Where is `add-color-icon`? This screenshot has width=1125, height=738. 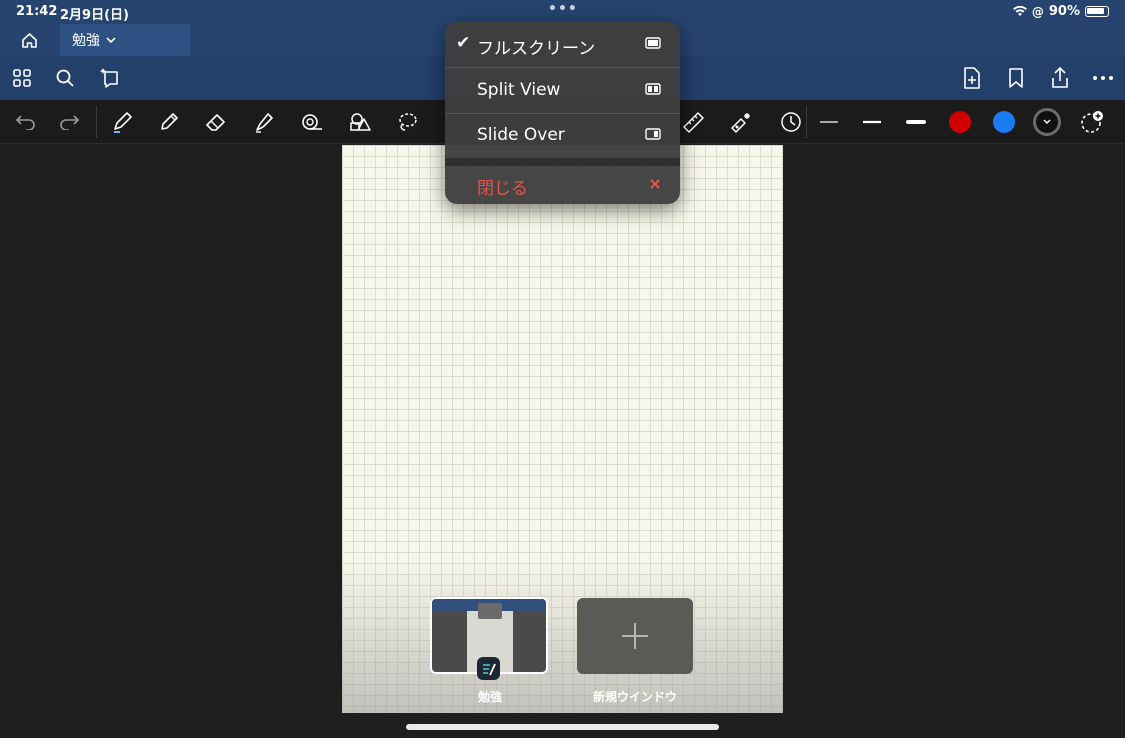
add-color-icon is located at coordinates (1092, 122).